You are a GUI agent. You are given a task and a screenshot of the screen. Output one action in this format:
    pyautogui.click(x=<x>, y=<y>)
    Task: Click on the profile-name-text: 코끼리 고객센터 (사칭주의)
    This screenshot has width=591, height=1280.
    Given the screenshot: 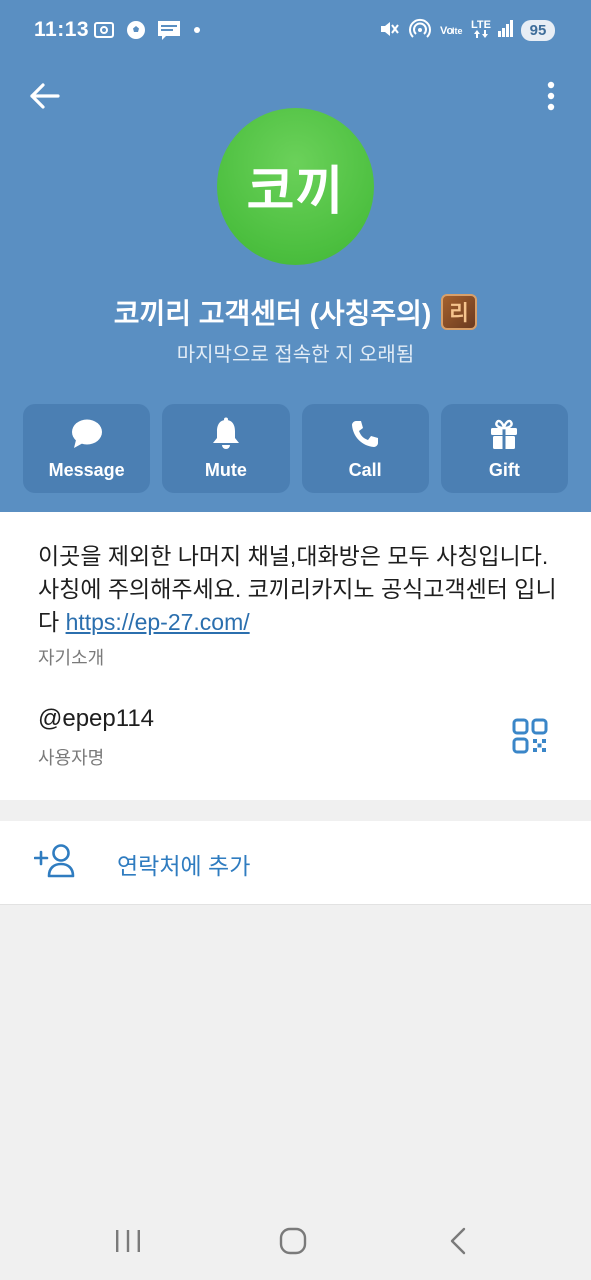 What is the action you would take?
    pyautogui.click(x=272, y=313)
    